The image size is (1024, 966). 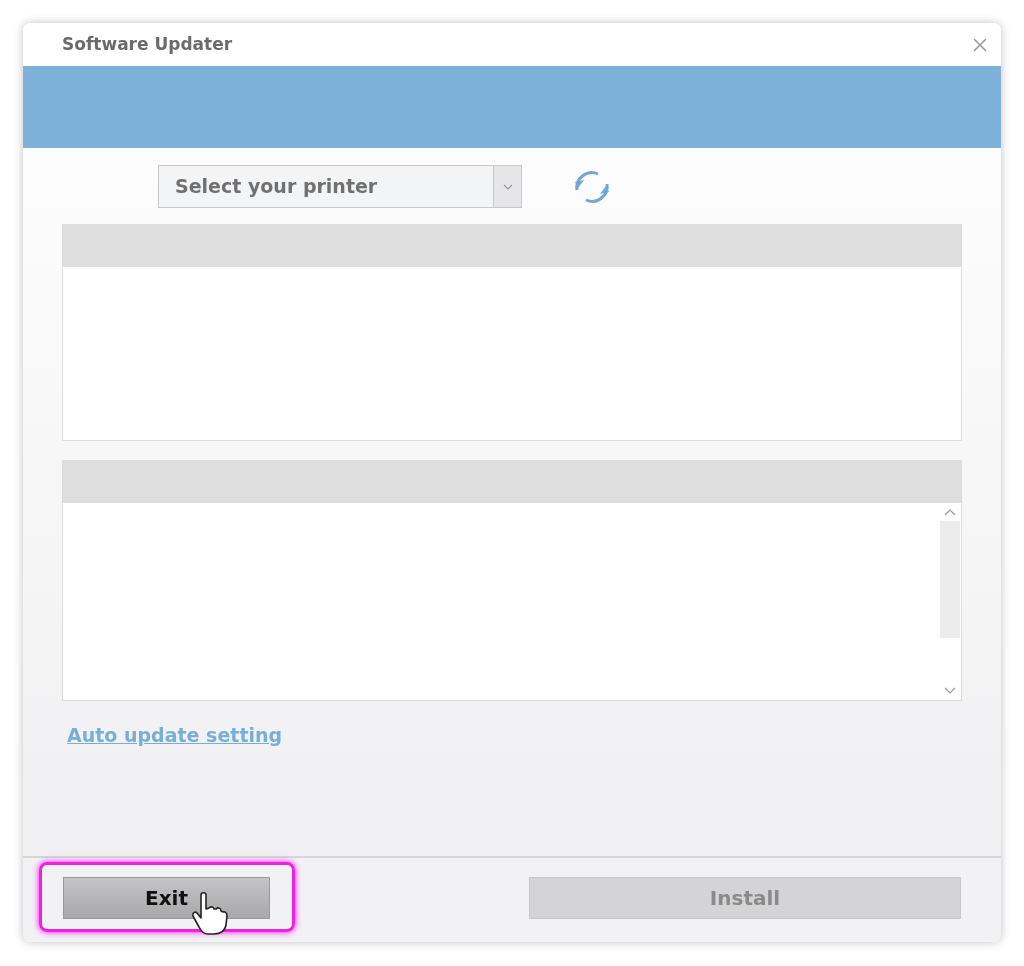 I want to click on window-title: Software Updater, so click(x=147, y=44).